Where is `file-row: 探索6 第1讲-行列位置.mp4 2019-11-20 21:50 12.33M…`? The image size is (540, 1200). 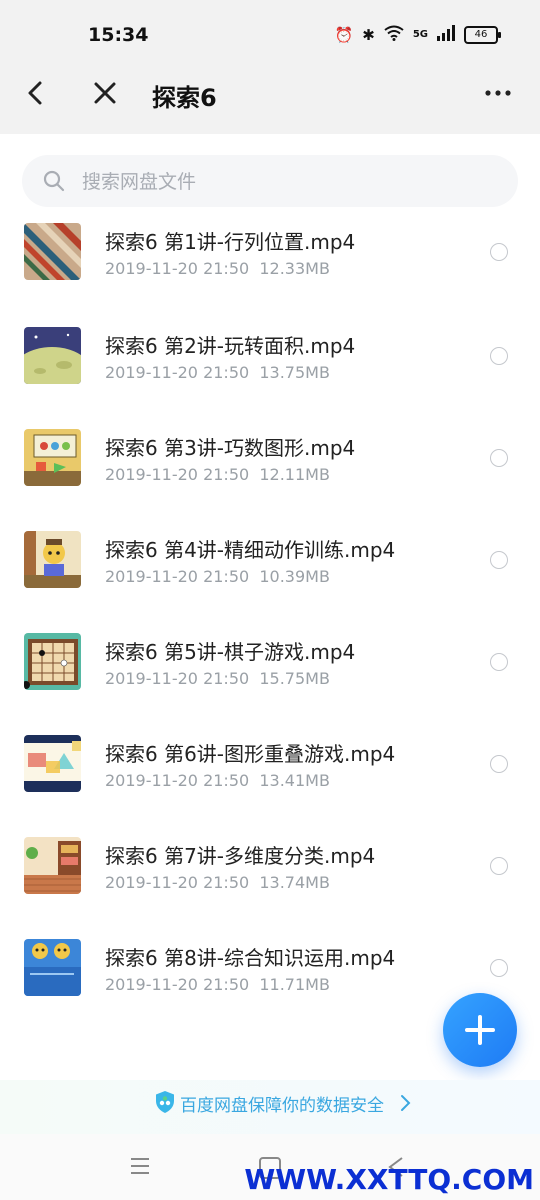
file-row: 探索6 第1讲-行列位置.mp4 2019-11-20 21:50 12.33M… is located at coordinates (270, 263).